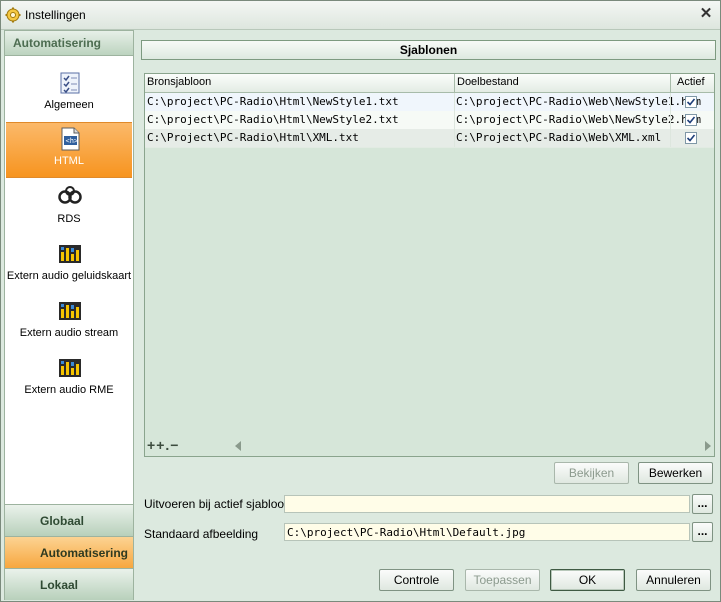 This screenshot has height=602, width=721. What do you see at coordinates (487, 504) in the screenshot?
I see `run-on-active-field` at bounding box center [487, 504].